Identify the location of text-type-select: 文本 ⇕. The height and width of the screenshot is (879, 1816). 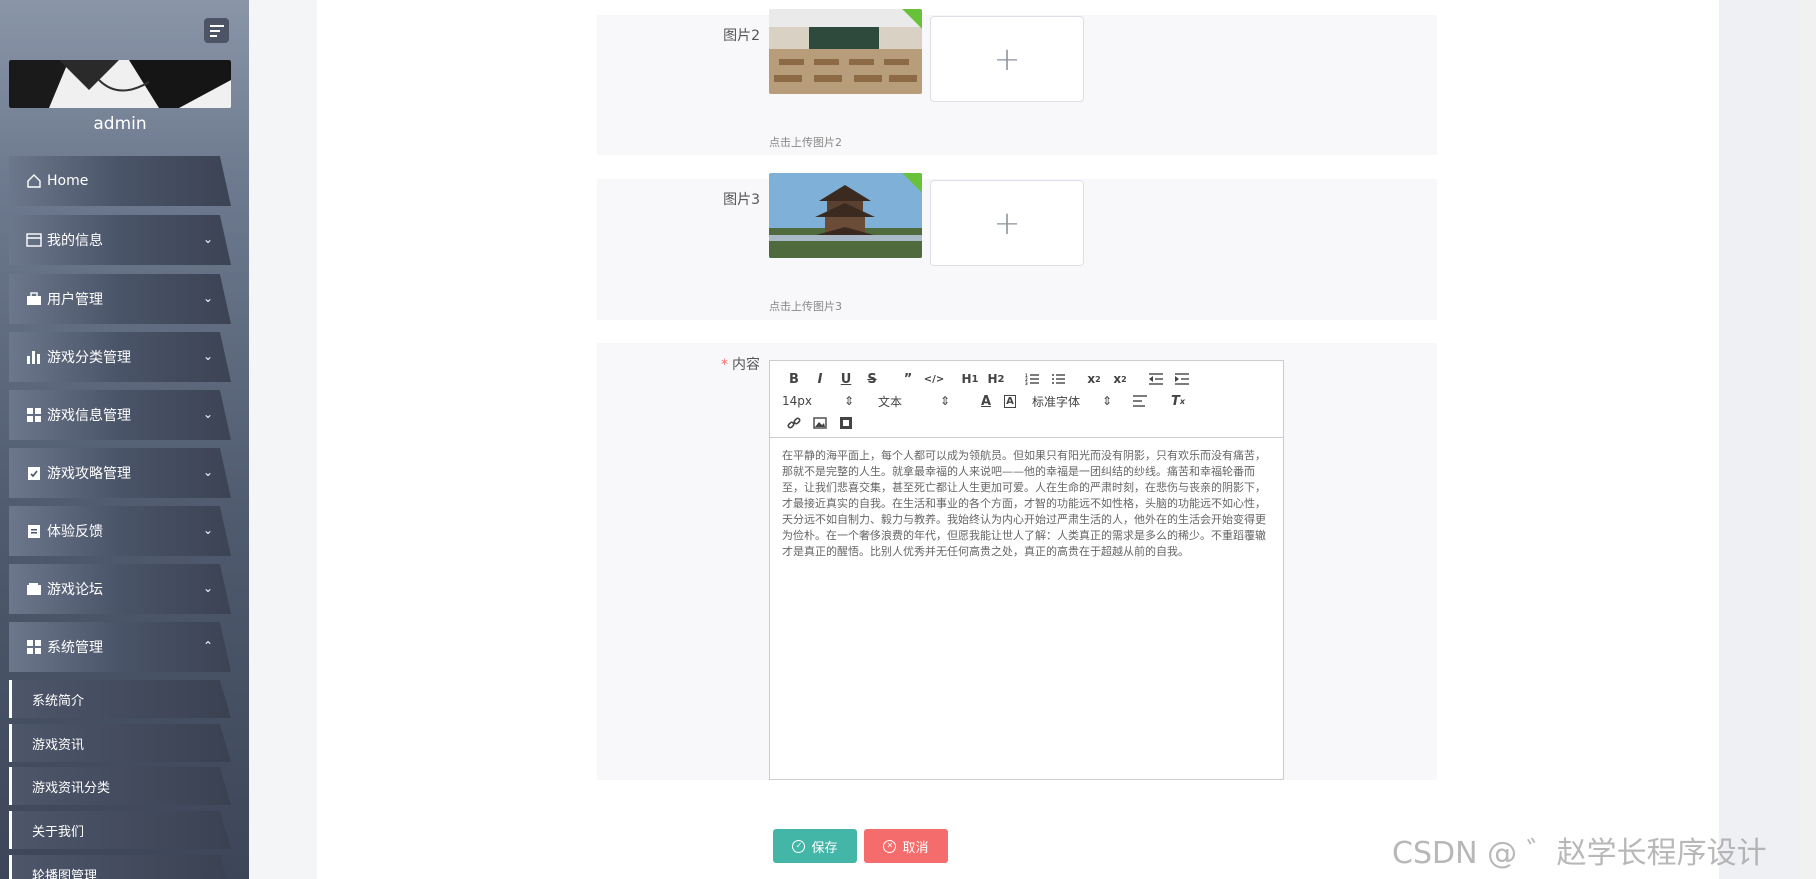
(914, 401).